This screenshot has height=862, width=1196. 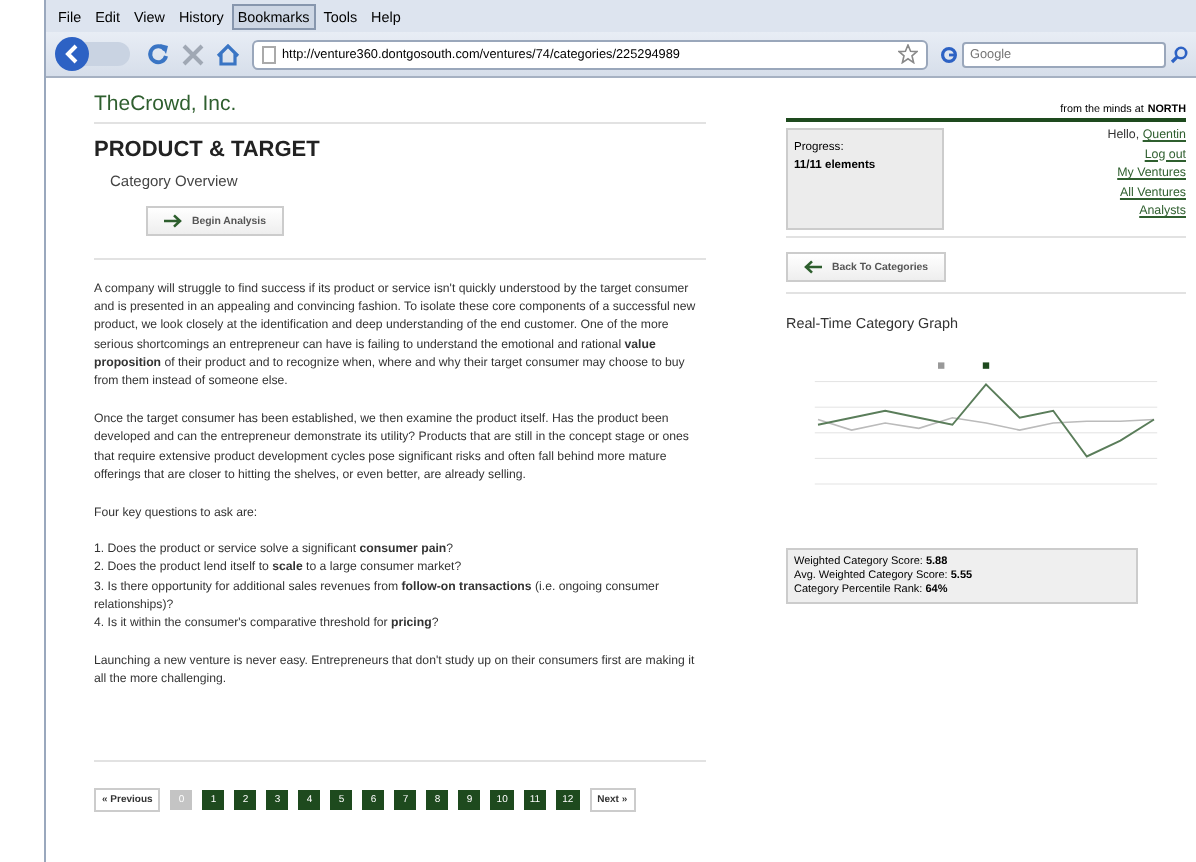 What do you see at coordinates (94, 54) in the screenshot?
I see `back-icon` at bounding box center [94, 54].